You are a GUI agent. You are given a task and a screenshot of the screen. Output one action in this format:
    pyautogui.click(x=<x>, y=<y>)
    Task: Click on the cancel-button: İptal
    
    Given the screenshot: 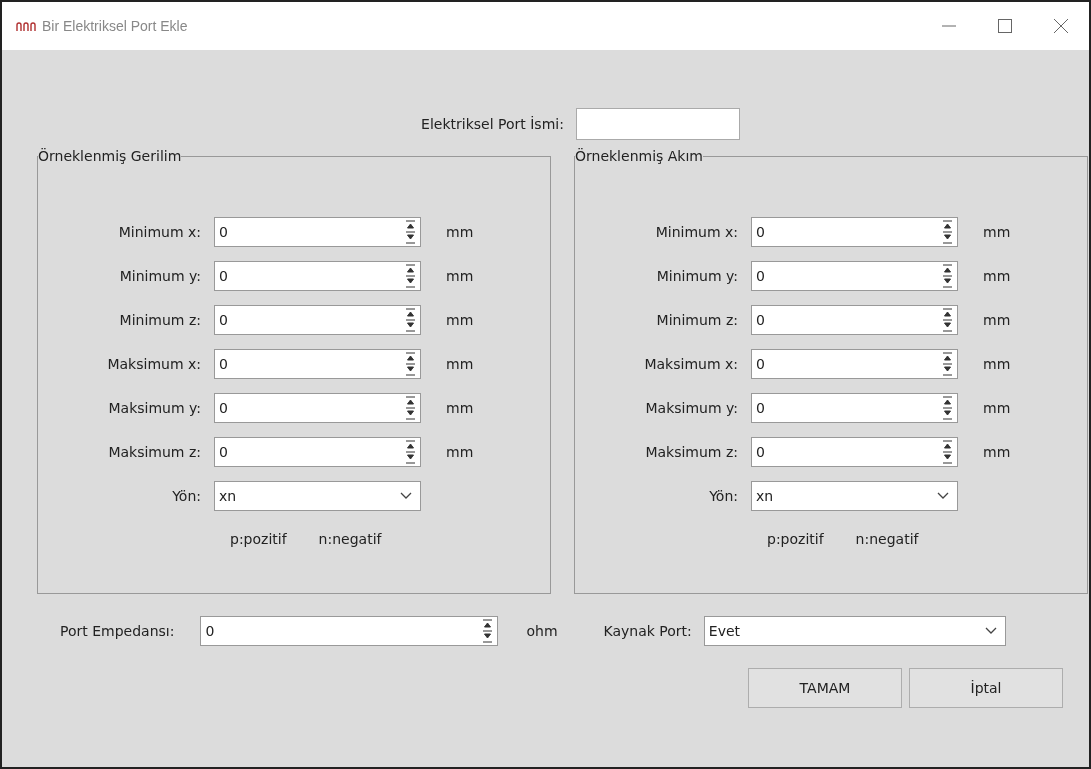 What is the action you would take?
    pyautogui.click(x=986, y=688)
    